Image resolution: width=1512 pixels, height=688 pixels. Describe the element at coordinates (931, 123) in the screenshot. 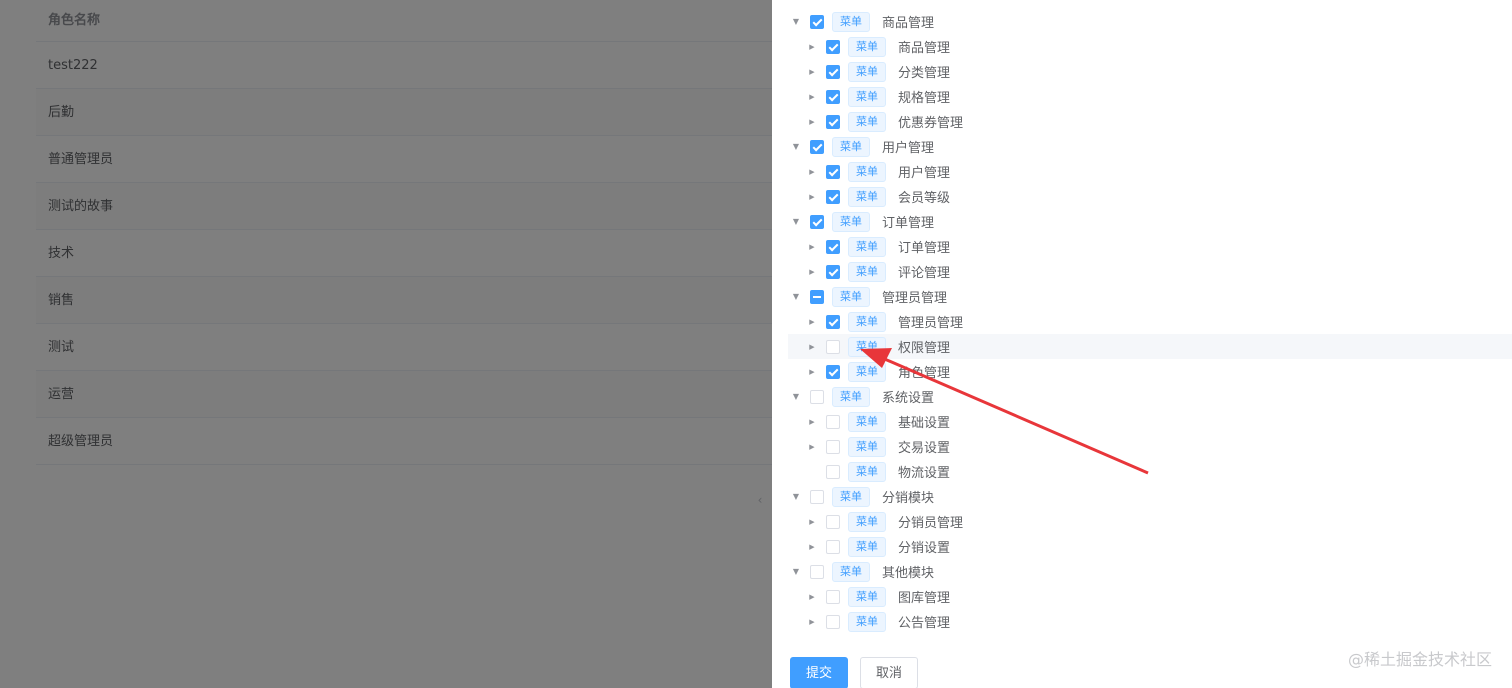

I see `tree-node-label: 优惠券管理` at that location.